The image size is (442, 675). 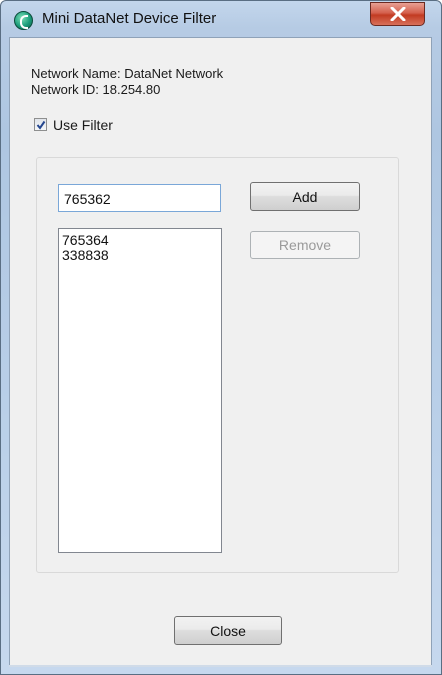 What do you see at coordinates (127, 73) in the screenshot?
I see `network-name-text: Network Name: DataNet Network` at bounding box center [127, 73].